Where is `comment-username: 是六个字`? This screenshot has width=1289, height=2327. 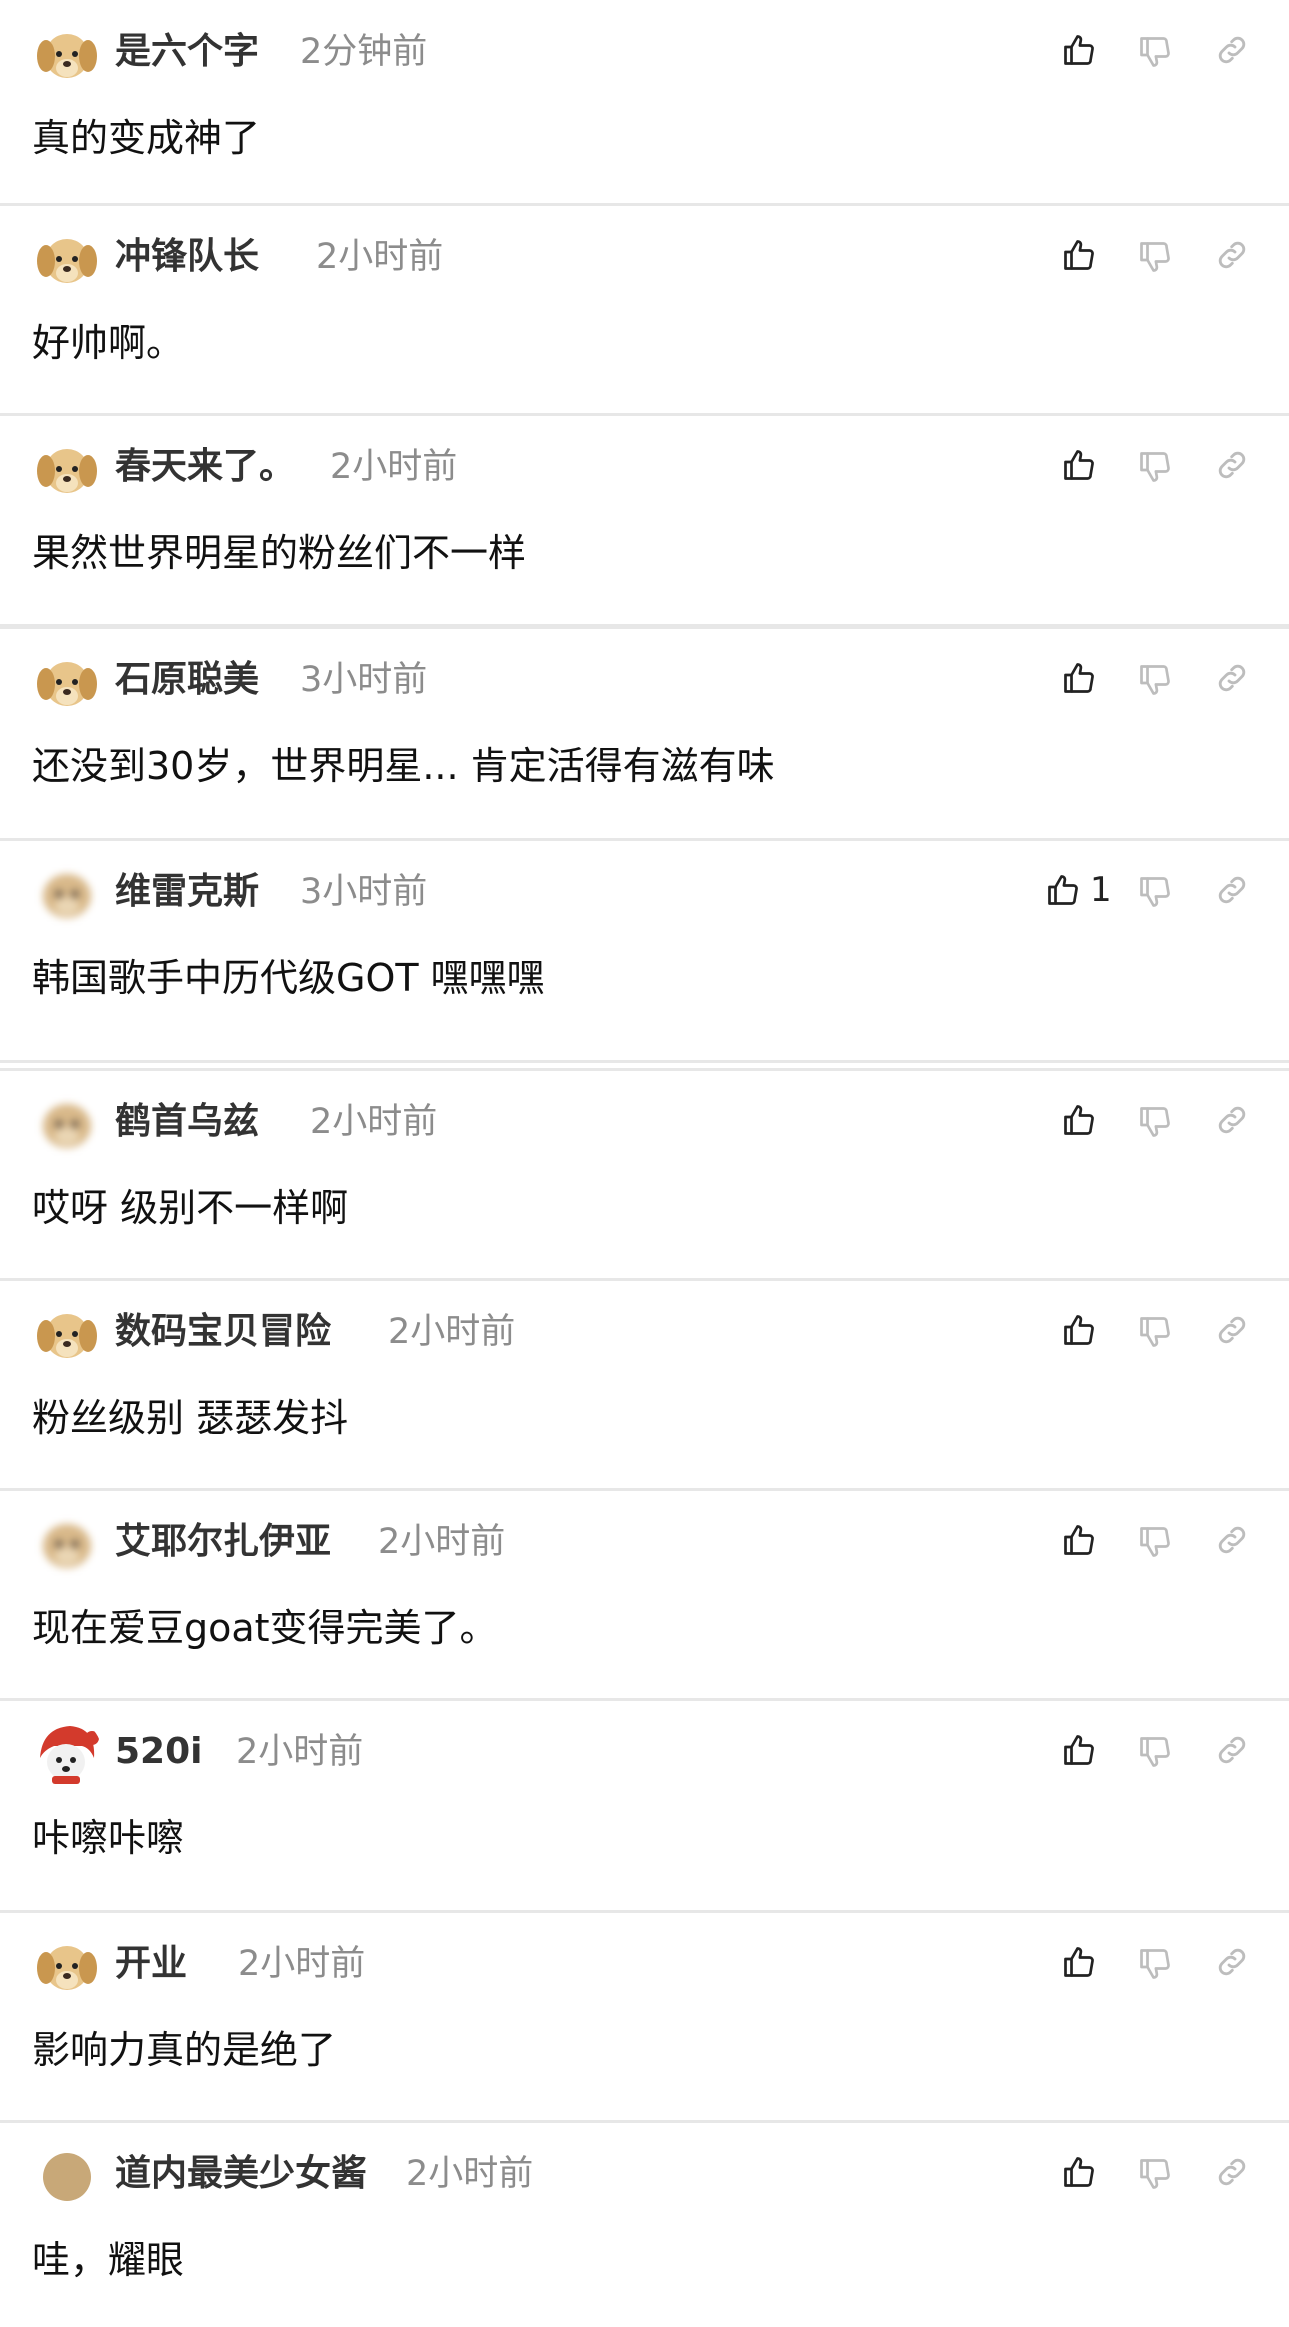 comment-username: 是六个字 is located at coordinates (187, 52).